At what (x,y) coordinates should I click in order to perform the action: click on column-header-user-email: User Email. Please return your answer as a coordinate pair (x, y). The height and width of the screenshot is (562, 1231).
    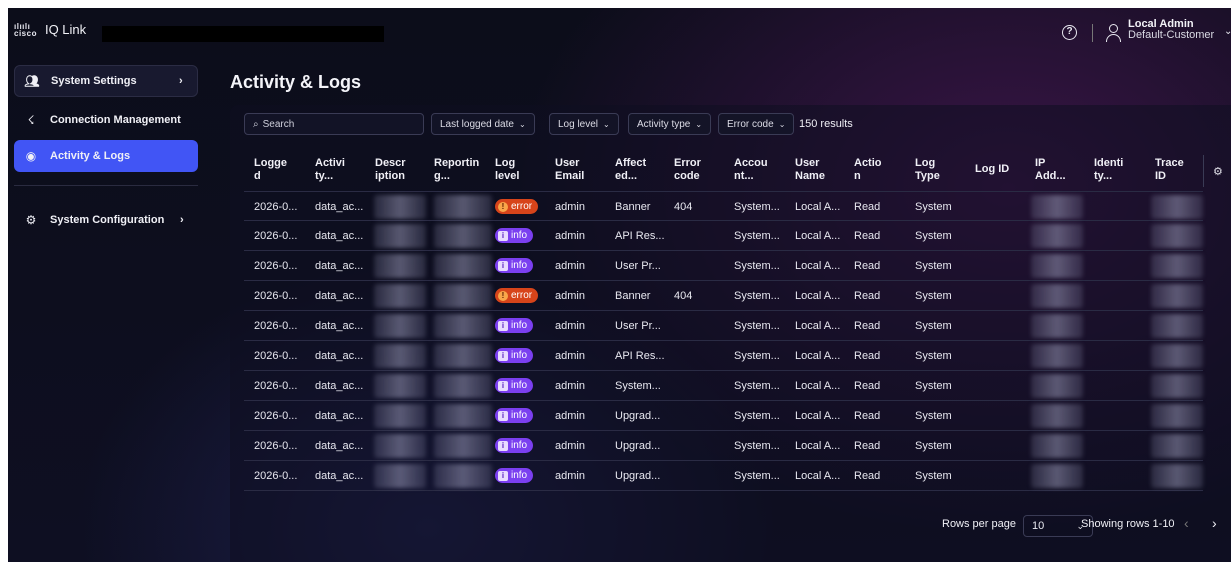
    Looking at the image, I should click on (573, 170).